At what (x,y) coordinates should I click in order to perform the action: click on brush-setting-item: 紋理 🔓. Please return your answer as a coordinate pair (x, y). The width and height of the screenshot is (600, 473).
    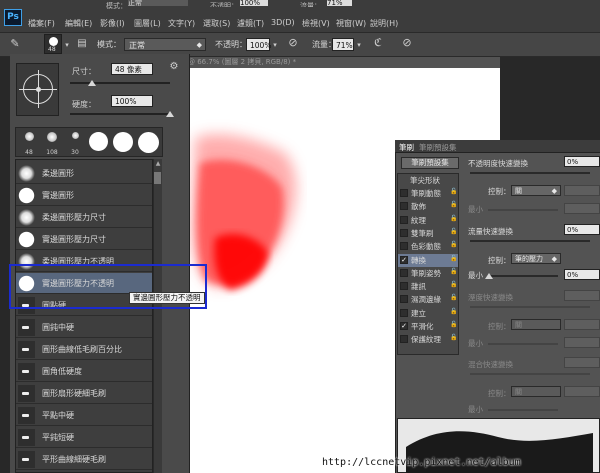
    Looking at the image, I should click on (428, 220).